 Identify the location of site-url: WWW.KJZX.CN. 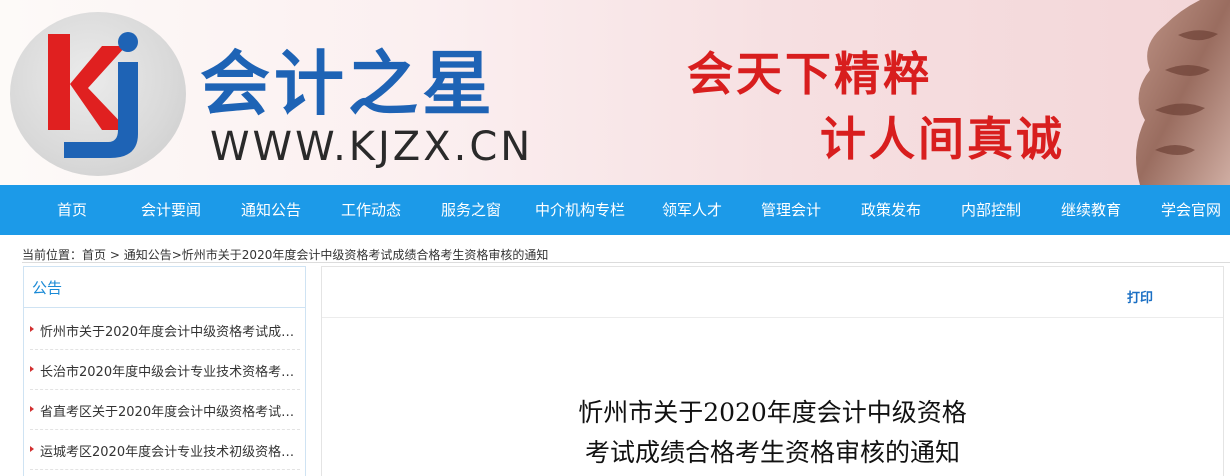
(372, 147).